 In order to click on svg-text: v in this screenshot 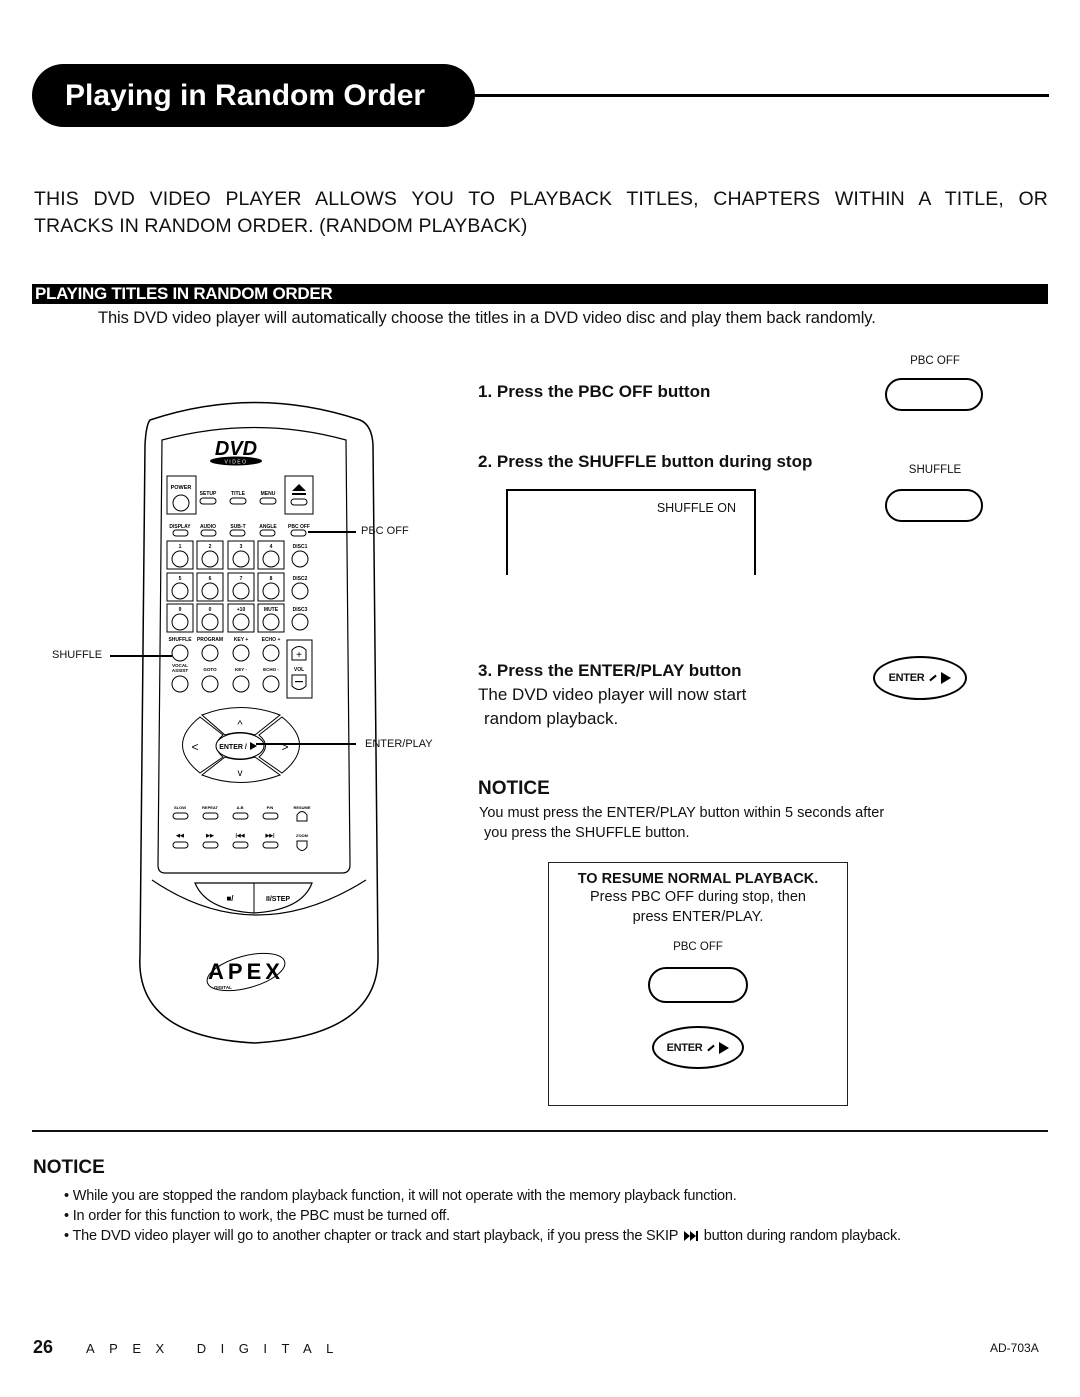, I will do `click(240, 773)`.